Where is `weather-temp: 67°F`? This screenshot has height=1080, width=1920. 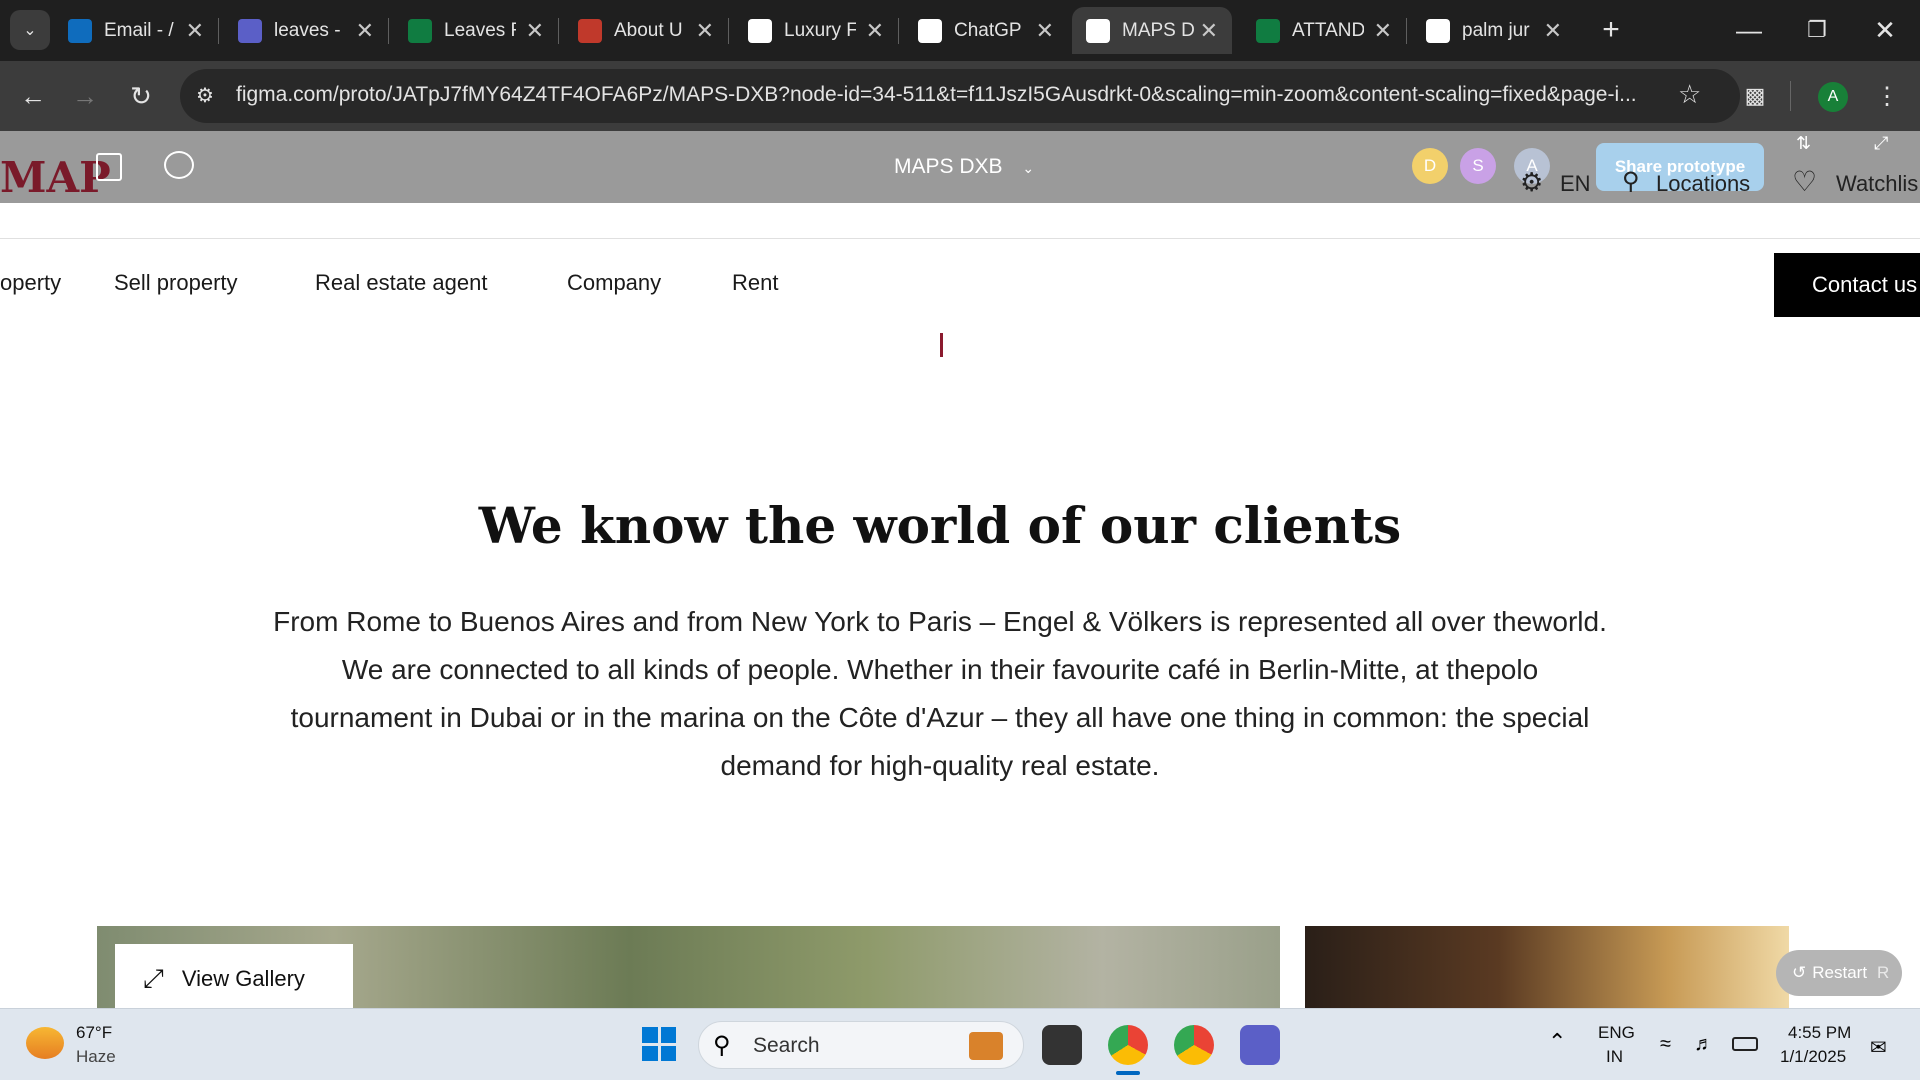
weather-temp: 67°F is located at coordinates (94, 1033).